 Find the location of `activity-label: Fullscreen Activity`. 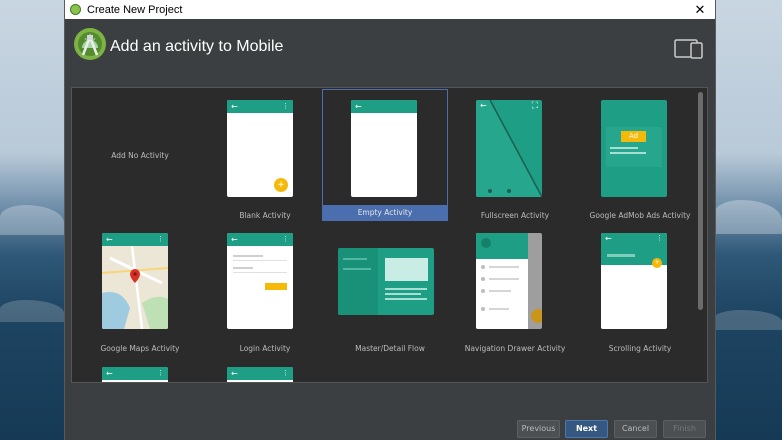

activity-label: Fullscreen Activity is located at coordinates (515, 215).